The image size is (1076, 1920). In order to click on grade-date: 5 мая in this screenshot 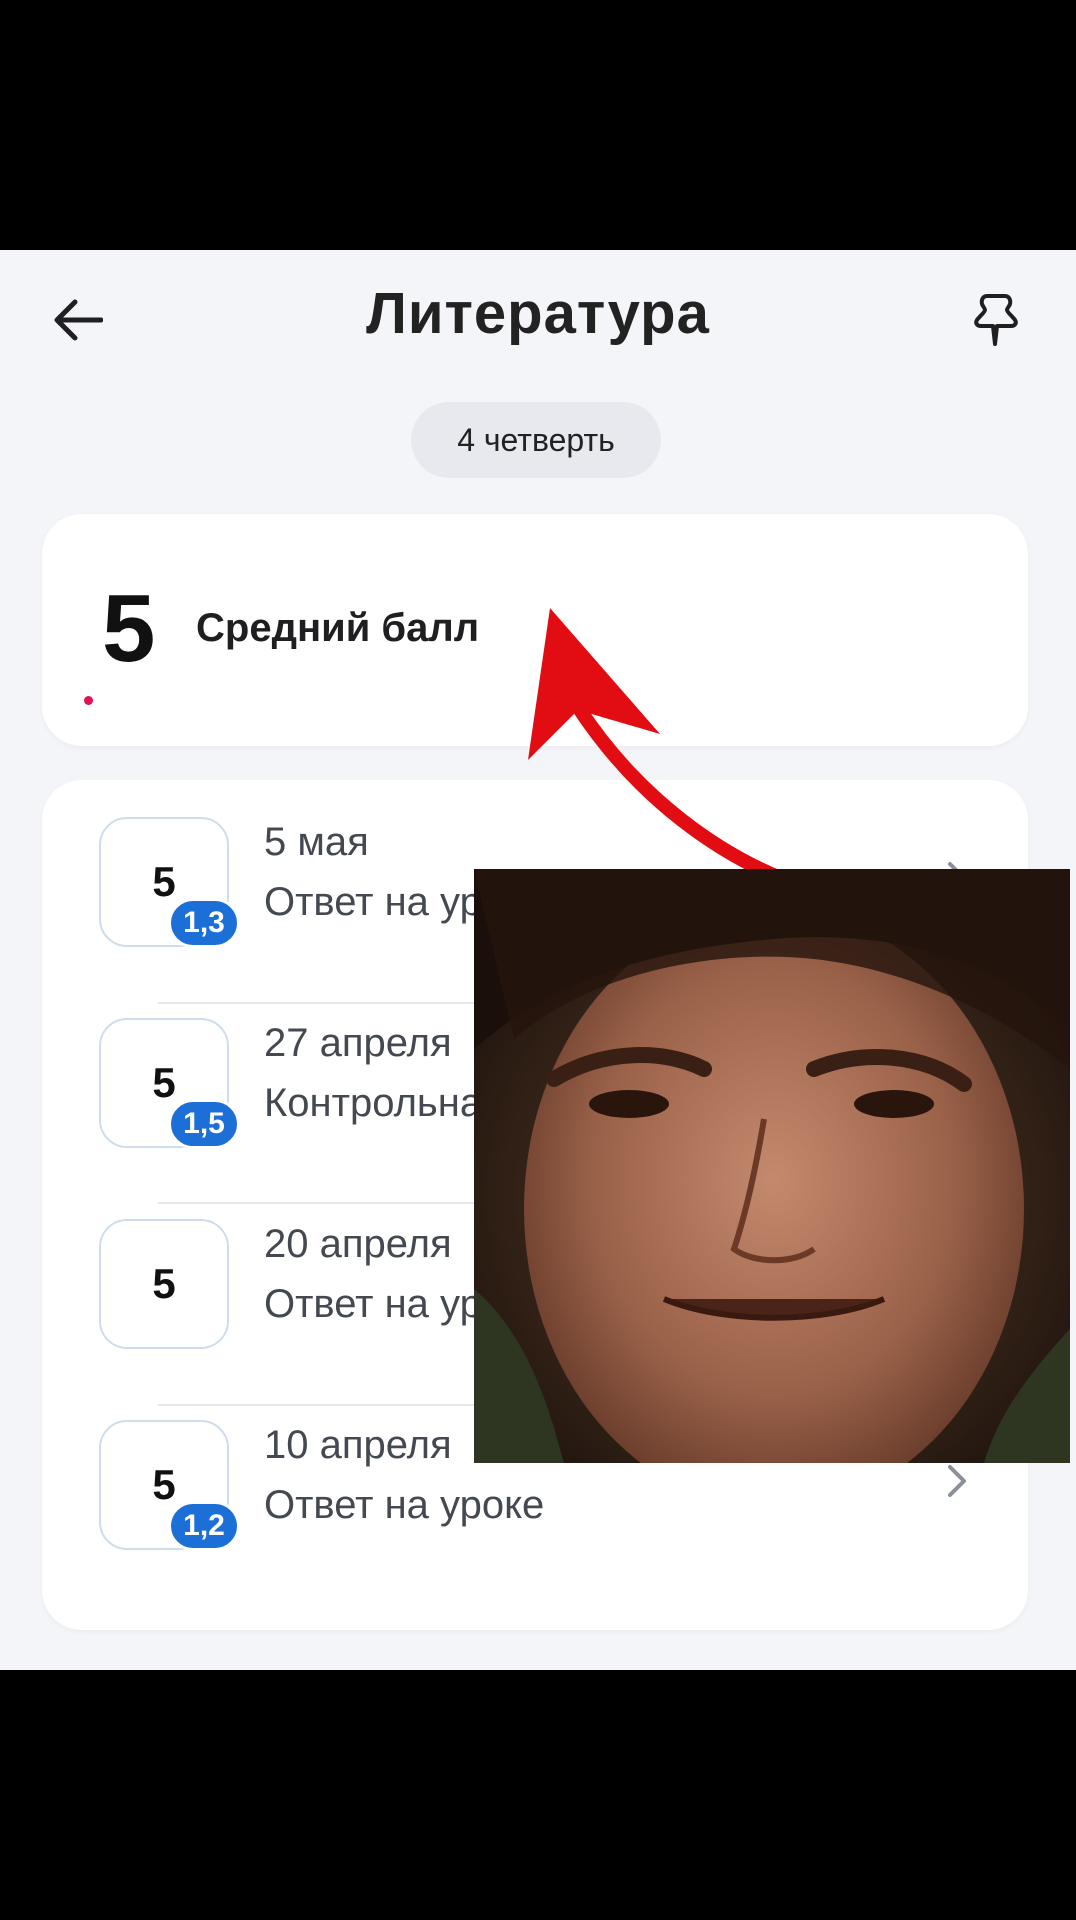, I will do `click(316, 842)`.